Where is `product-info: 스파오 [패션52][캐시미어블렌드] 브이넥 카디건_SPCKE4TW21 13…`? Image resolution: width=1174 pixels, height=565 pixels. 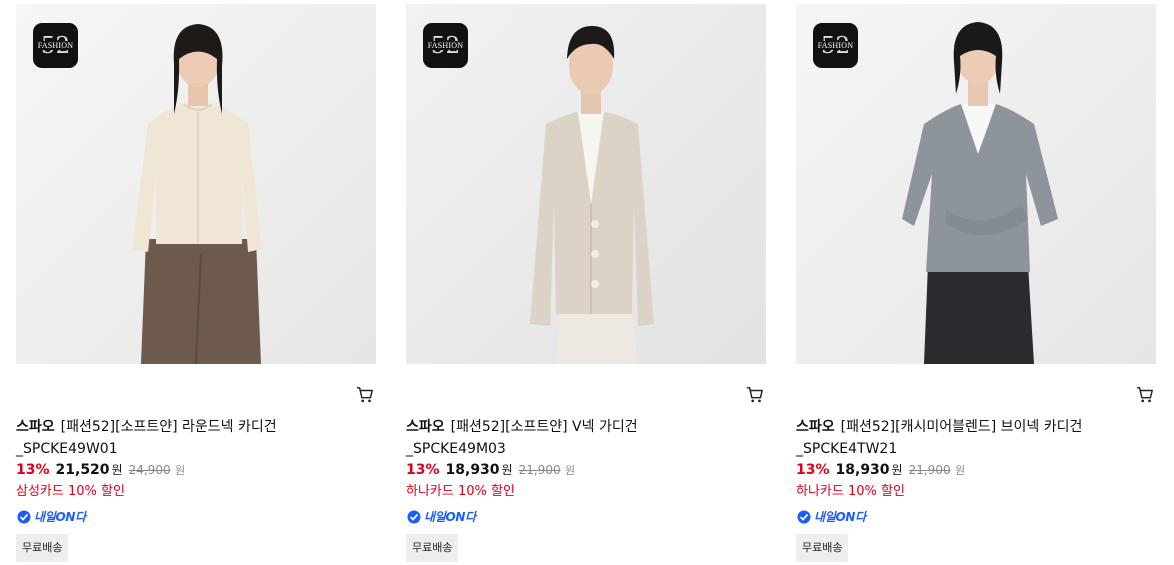 product-info: 스파오 [패션52][캐시미어블렌드] 브이넥 카디건_SPCKE4TW21 13… is located at coordinates (961, 489).